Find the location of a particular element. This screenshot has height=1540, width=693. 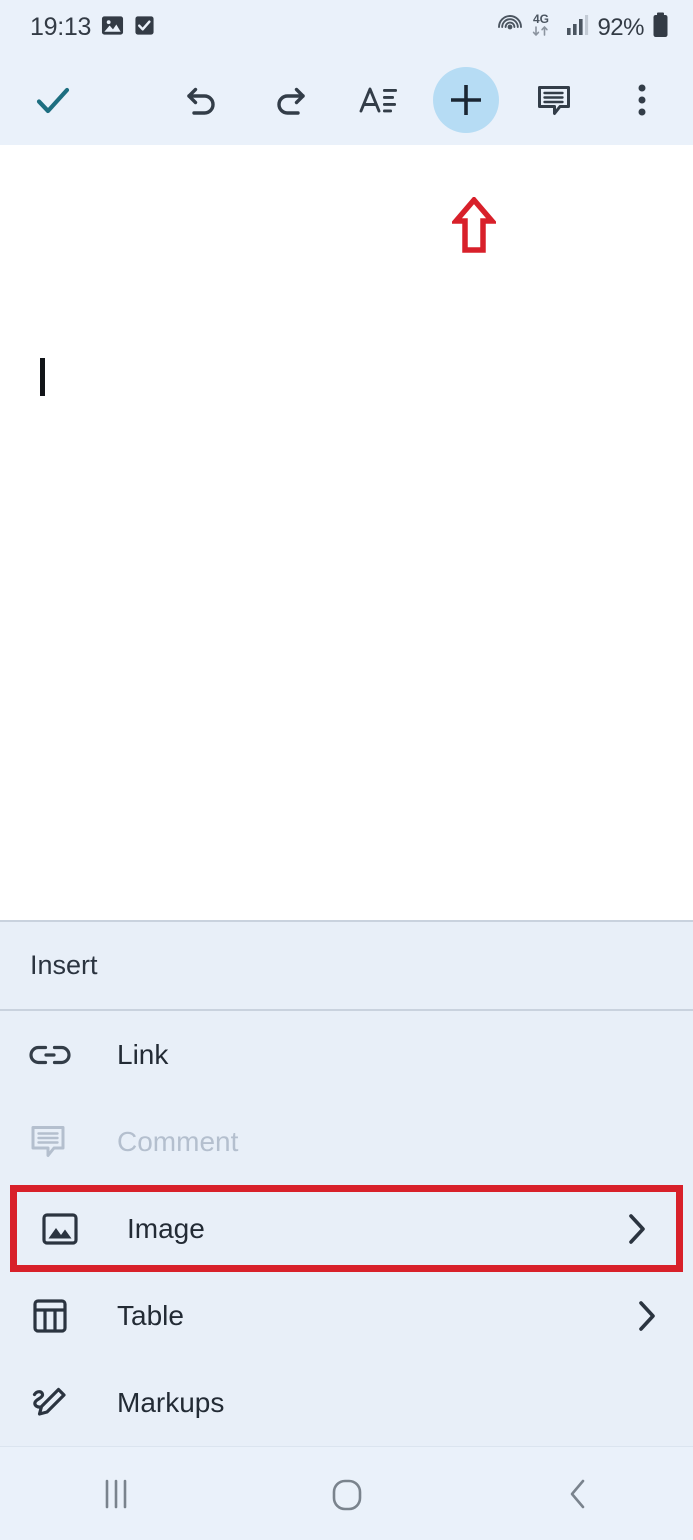

menu-item-label: Link is located at coordinates (143, 1054).